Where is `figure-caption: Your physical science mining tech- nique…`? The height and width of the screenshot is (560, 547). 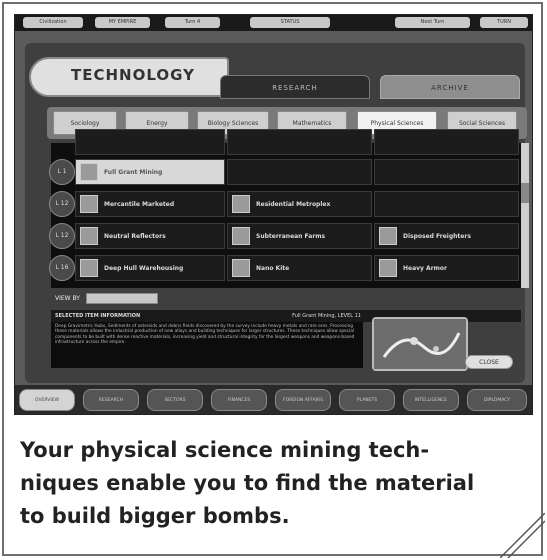 figure-caption: Your physical science mining tech- nique… is located at coordinates (247, 483).